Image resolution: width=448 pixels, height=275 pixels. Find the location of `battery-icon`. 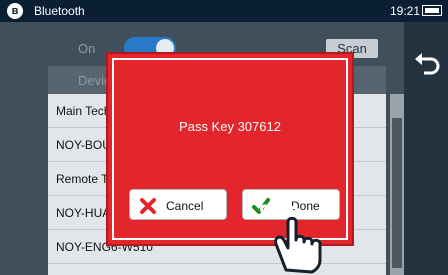

battery-icon is located at coordinates (432, 10).